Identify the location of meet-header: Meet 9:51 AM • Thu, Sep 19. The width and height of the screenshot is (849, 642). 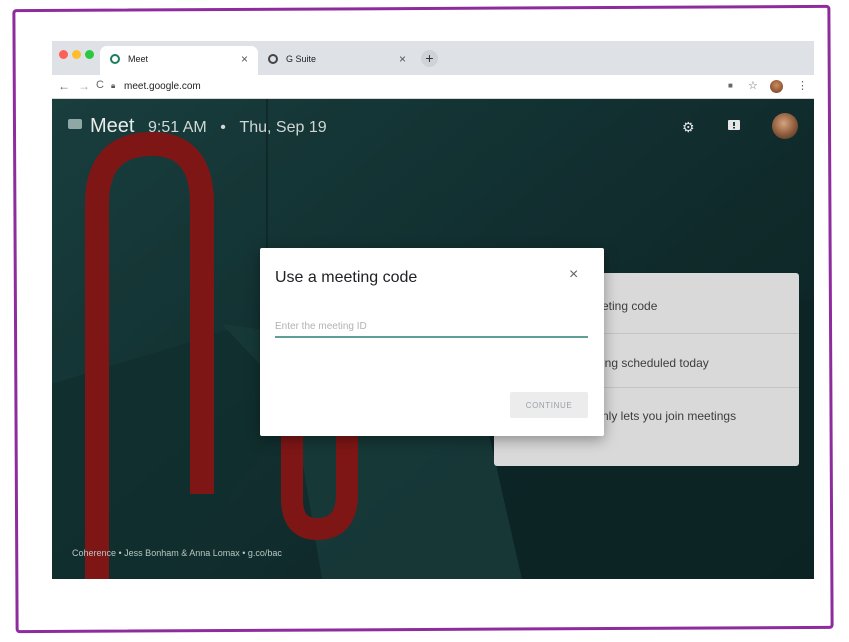
(197, 126).